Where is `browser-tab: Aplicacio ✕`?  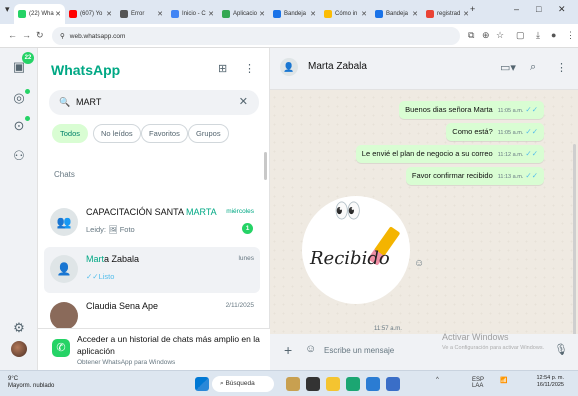 browser-tab: Aplicacio ✕ is located at coordinates (243, 14).